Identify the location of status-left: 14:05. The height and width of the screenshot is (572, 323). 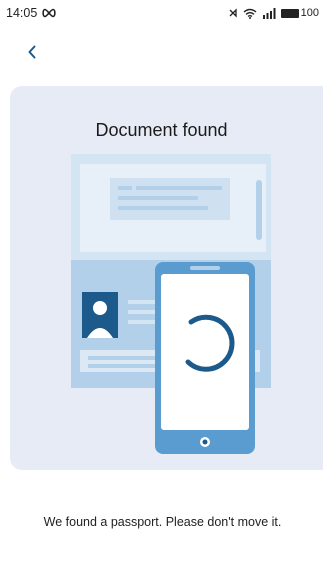
(31, 13).